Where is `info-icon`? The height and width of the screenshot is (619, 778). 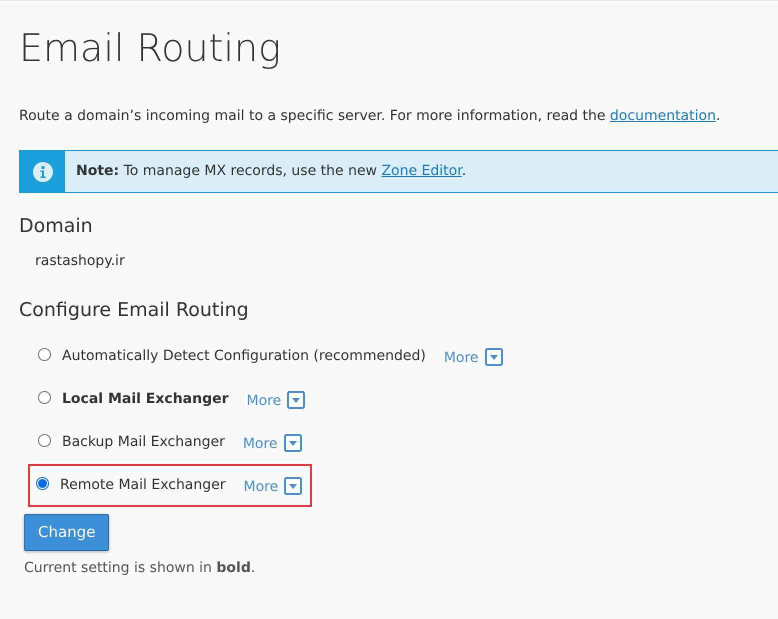 info-icon is located at coordinates (42, 172).